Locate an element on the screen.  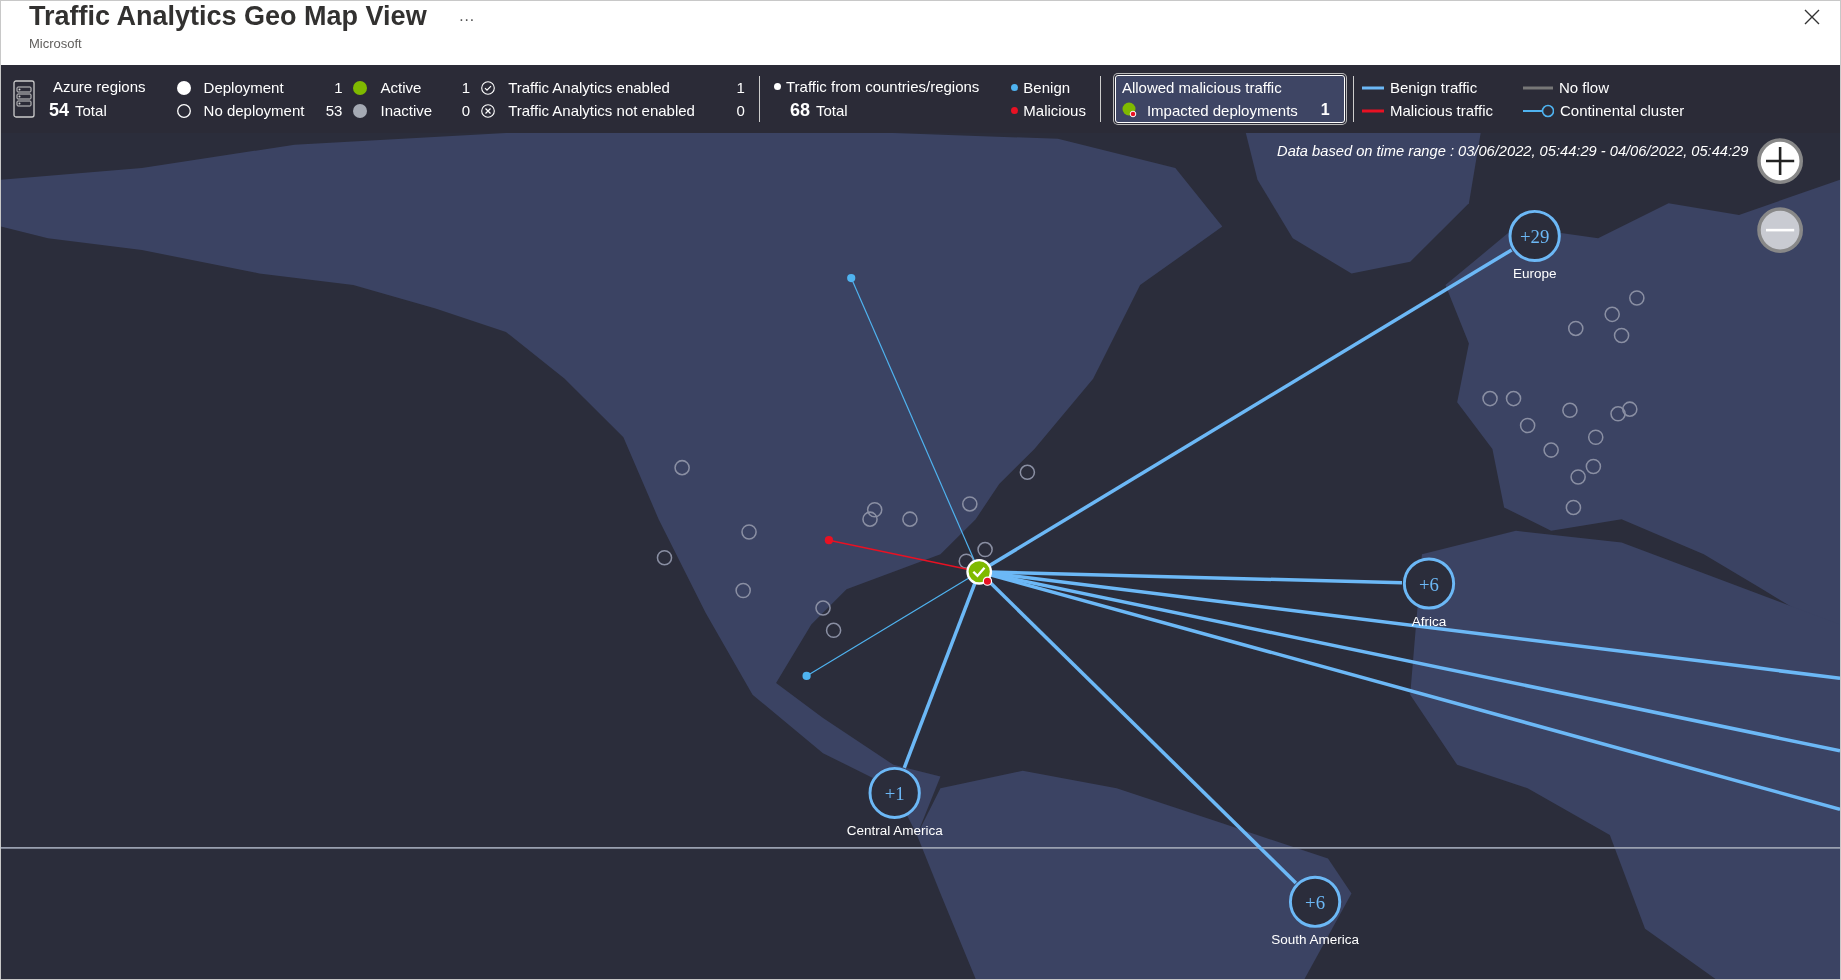
region-count: 54 is located at coordinates (59, 110).